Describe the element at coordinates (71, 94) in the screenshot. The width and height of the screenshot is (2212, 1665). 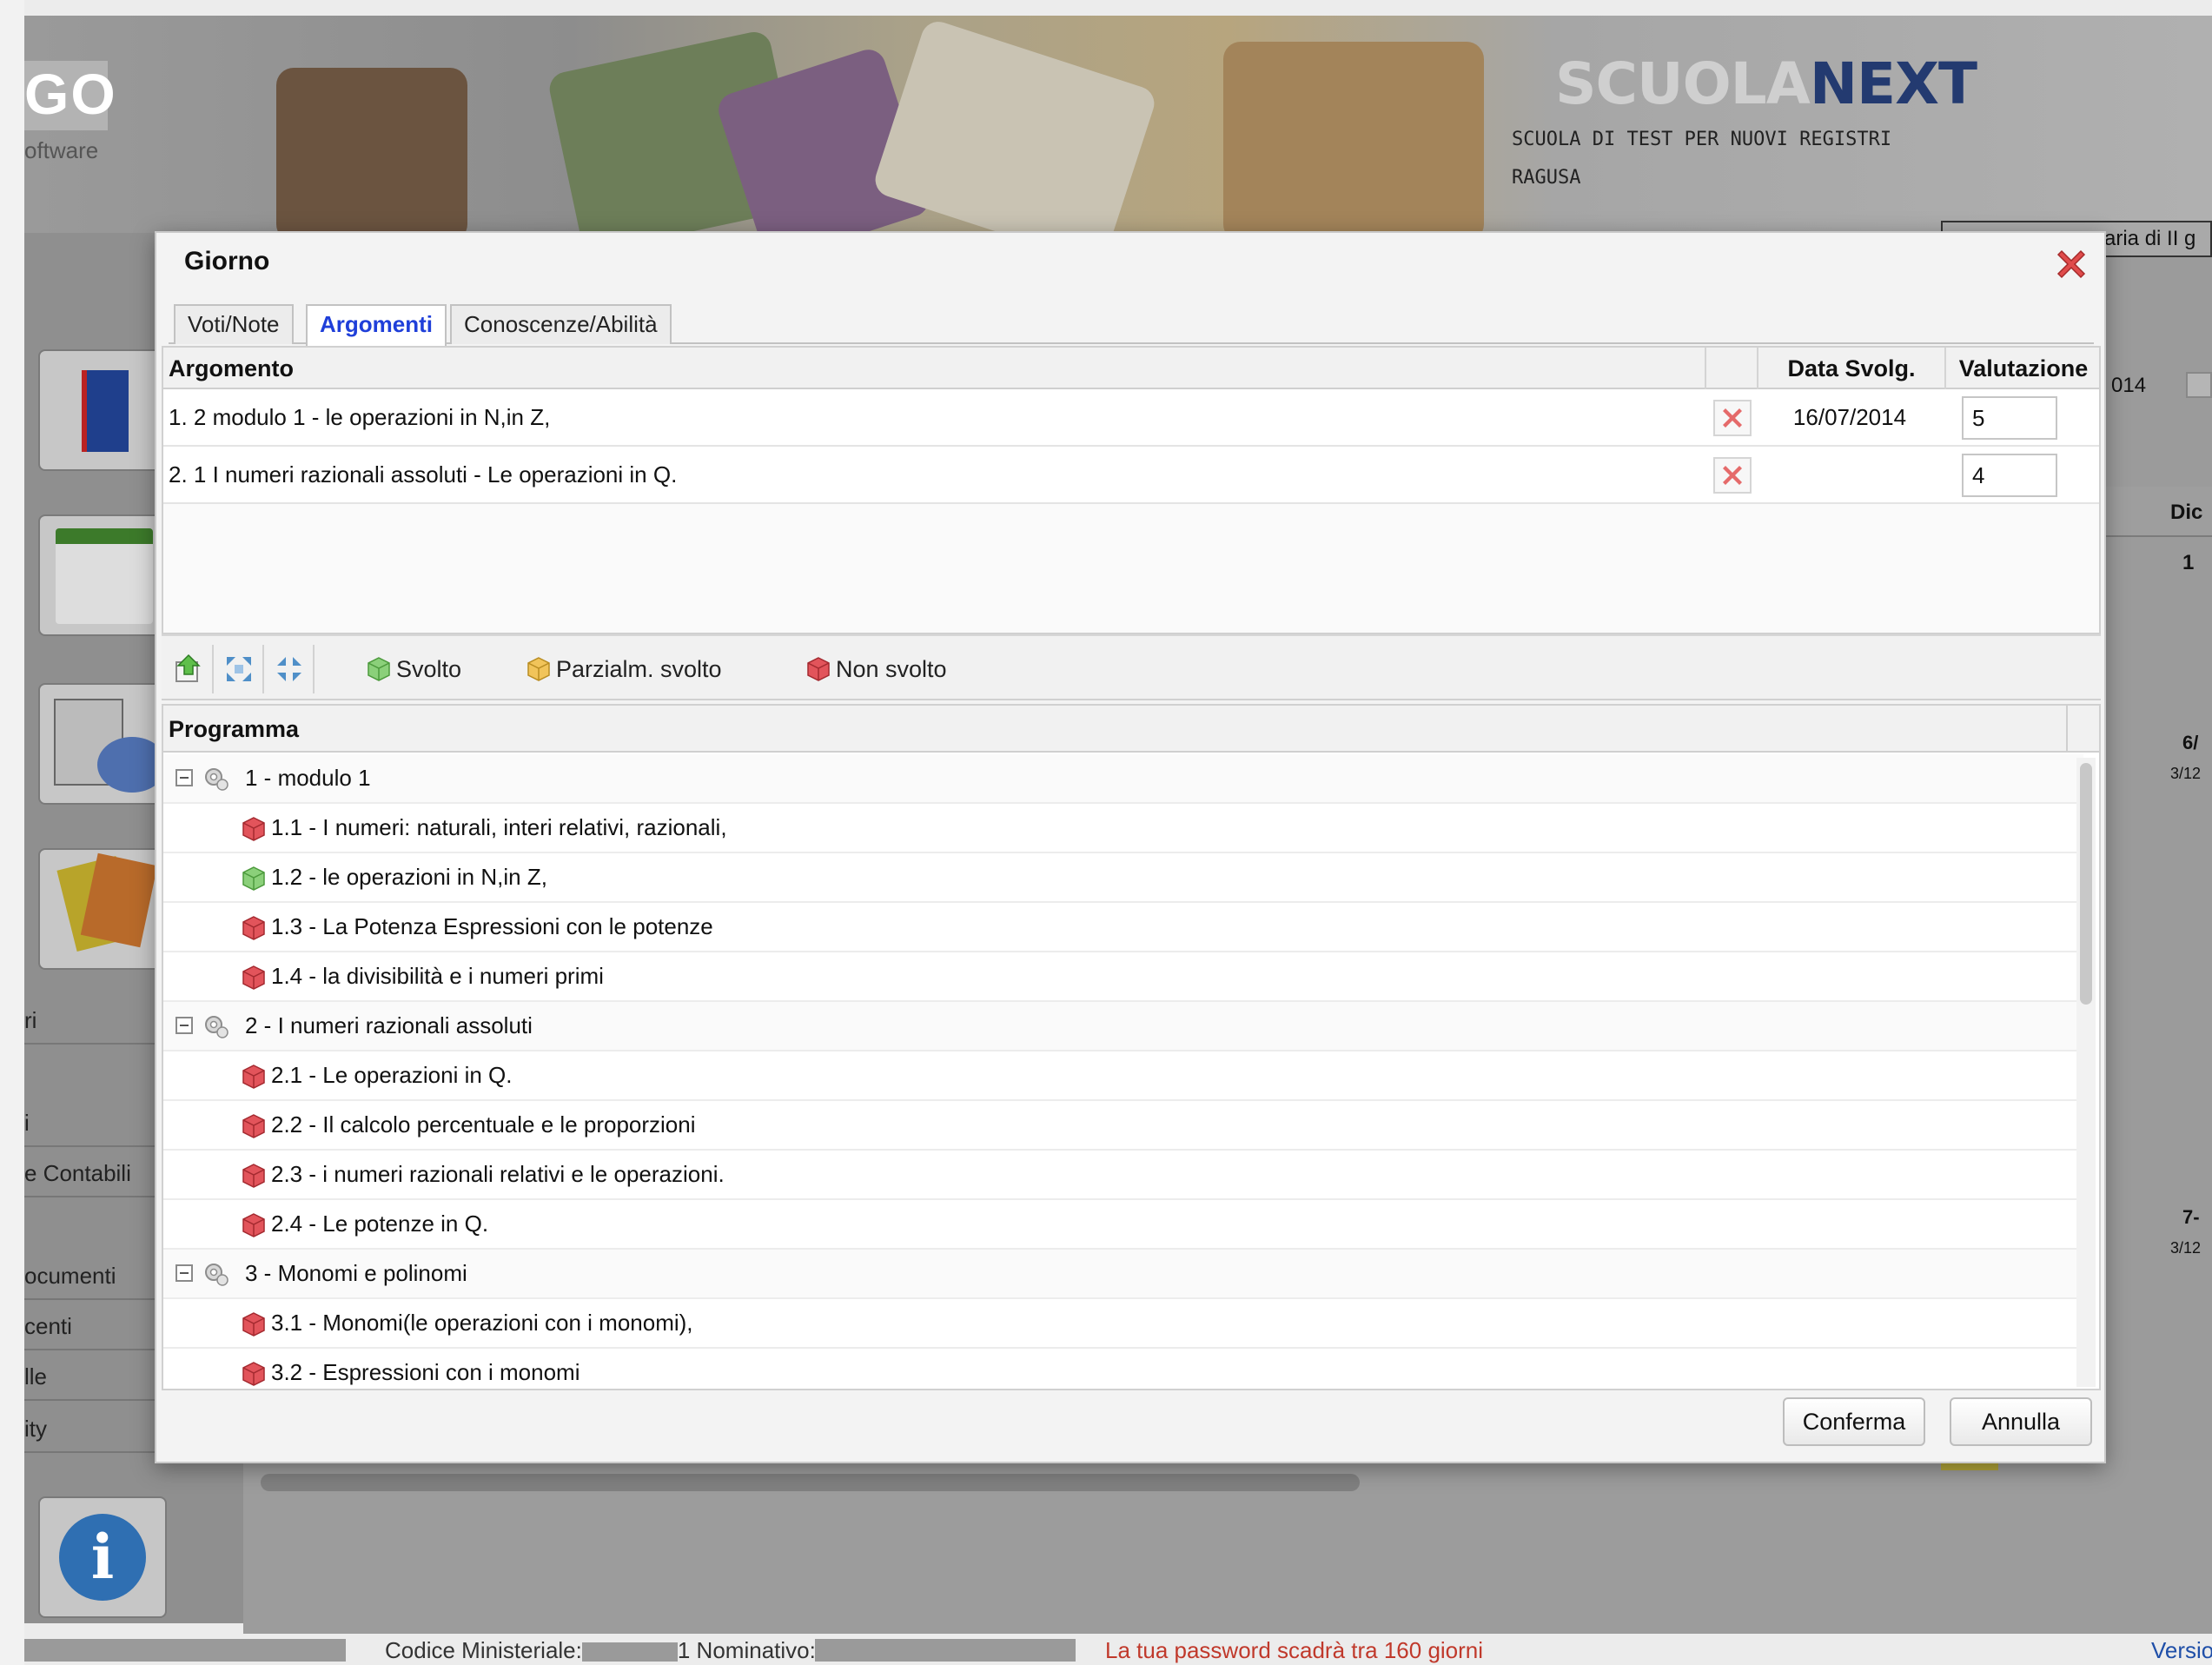
I see `logo-text: GO` at that location.